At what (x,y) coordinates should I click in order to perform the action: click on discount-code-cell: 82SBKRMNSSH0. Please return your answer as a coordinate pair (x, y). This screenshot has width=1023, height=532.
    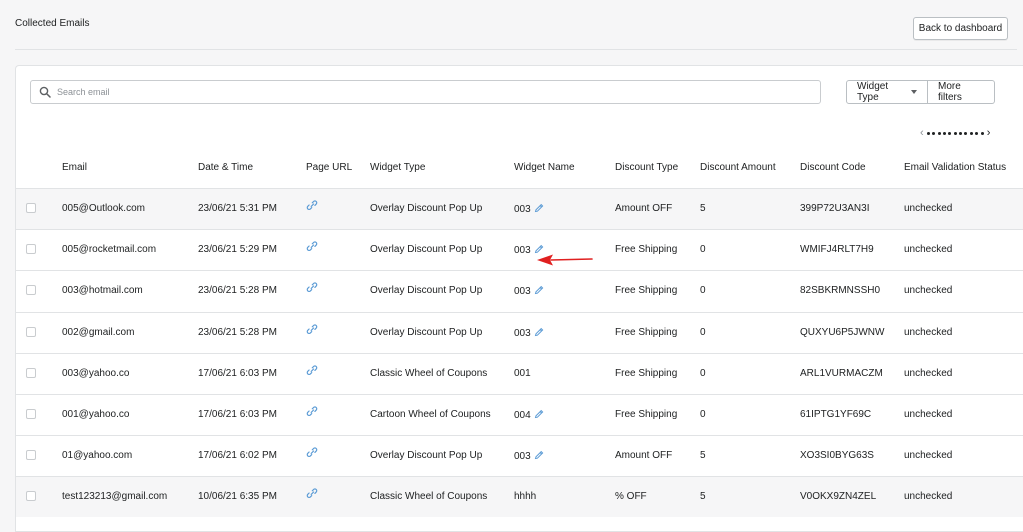
    Looking at the image, I should click on (840, 291).